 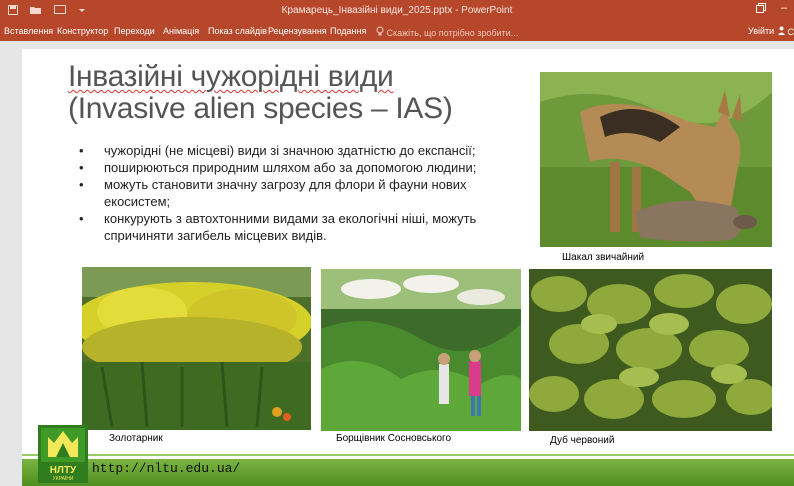 I want to click on footer-url: http://nltu.edu.ua/, so click(x=166, y=468).